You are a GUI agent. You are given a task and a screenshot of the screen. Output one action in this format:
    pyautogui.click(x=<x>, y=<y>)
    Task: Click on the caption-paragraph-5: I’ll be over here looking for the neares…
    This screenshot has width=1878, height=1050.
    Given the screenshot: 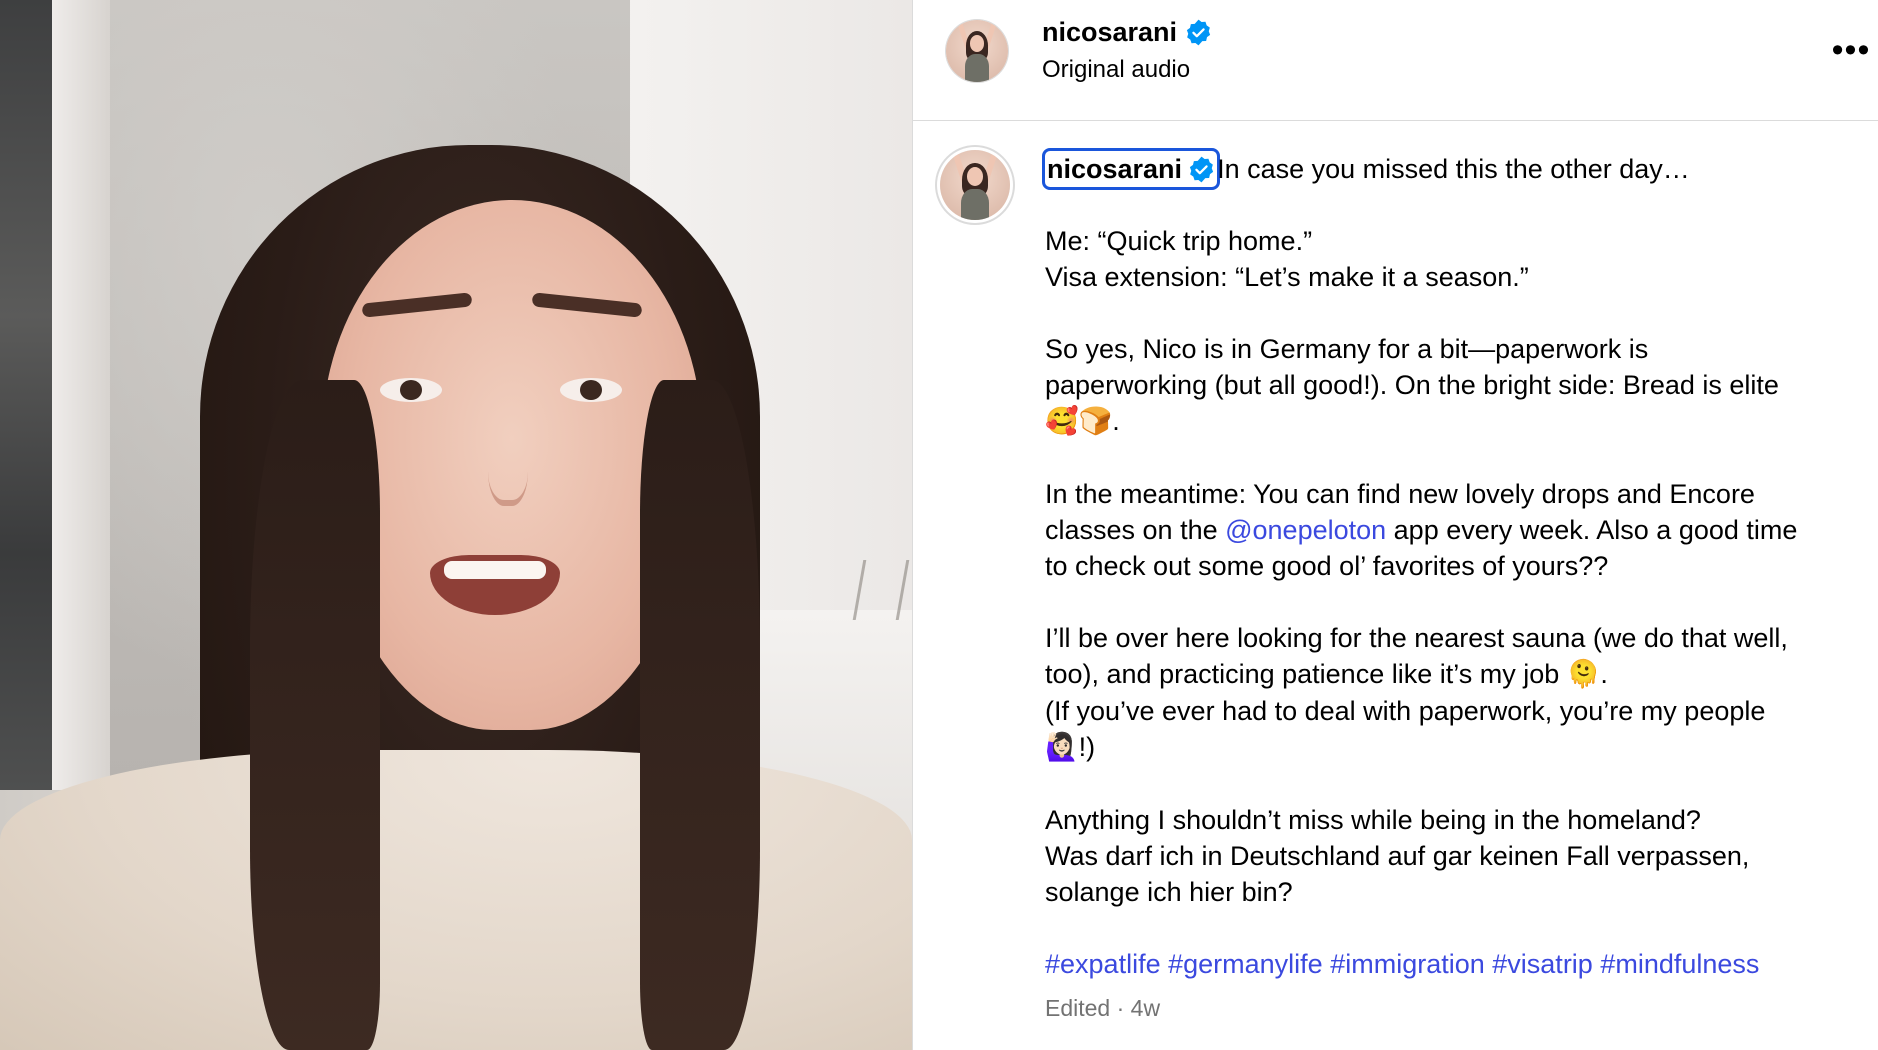 What is the action you would take?
    pyautogui.click(x=1455, y=693)
    